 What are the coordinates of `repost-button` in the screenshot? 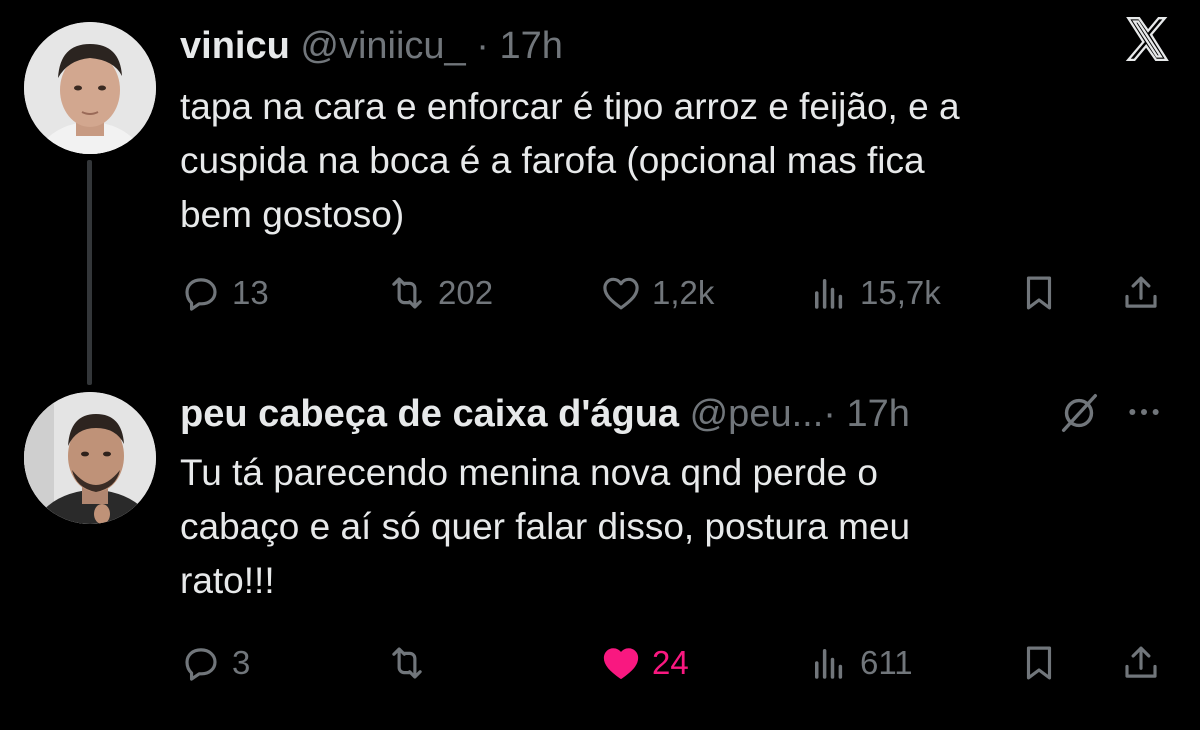 It's located at (412, 663).